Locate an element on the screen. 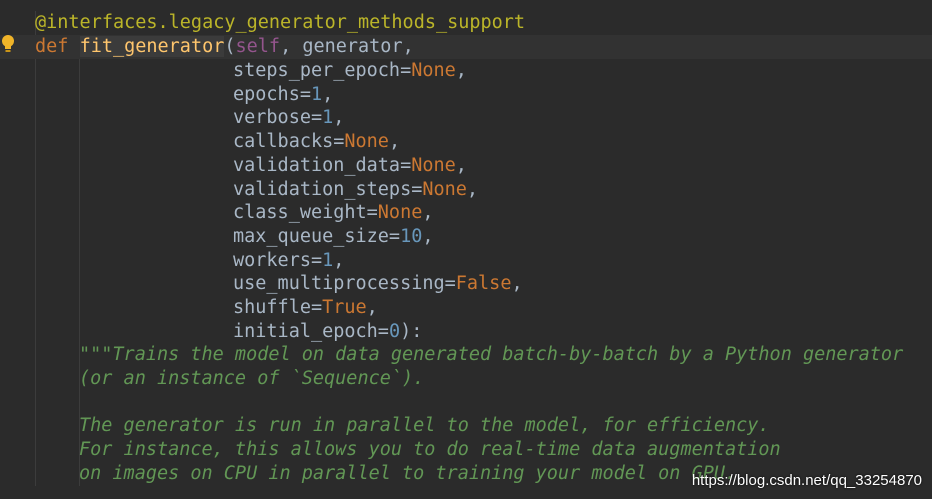 The height and width of the screenshot is (499, 932). code-line: use_multiprocessing=False, is located at coordinates (466, 284).